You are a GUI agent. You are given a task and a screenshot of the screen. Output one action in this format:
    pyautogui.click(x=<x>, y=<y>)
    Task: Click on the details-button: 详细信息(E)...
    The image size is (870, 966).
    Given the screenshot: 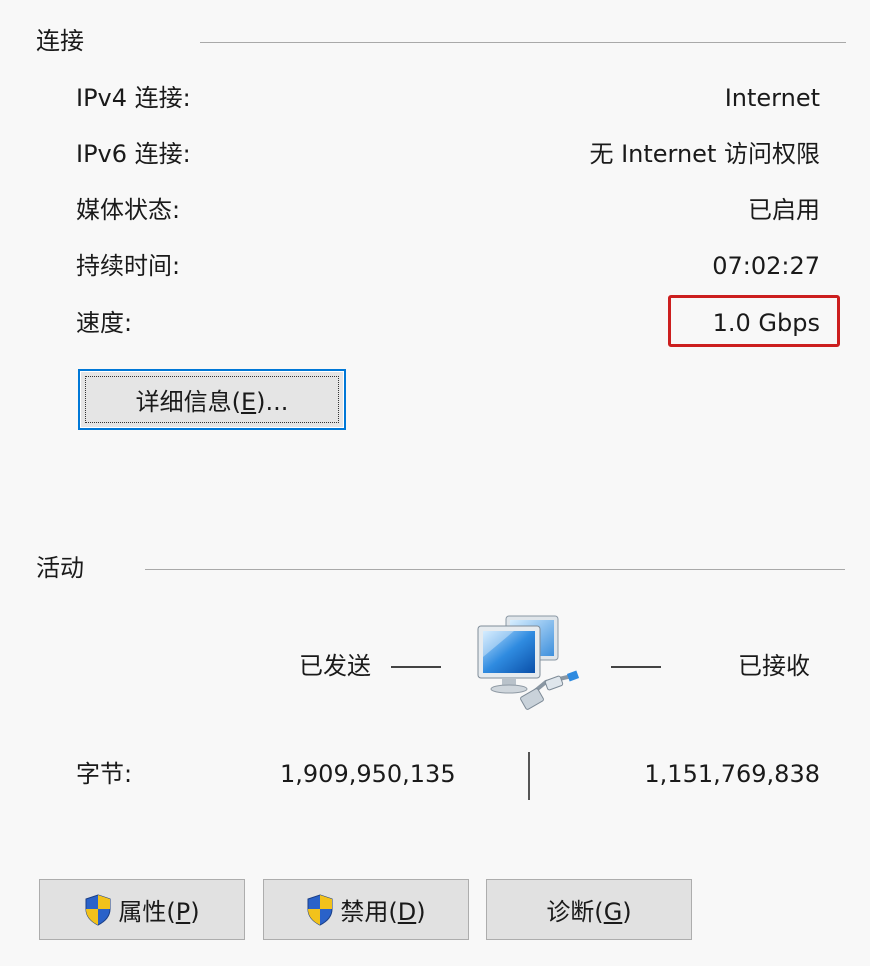 What is the action you would take?
    pyautogui.click(x=212, y=399)
    